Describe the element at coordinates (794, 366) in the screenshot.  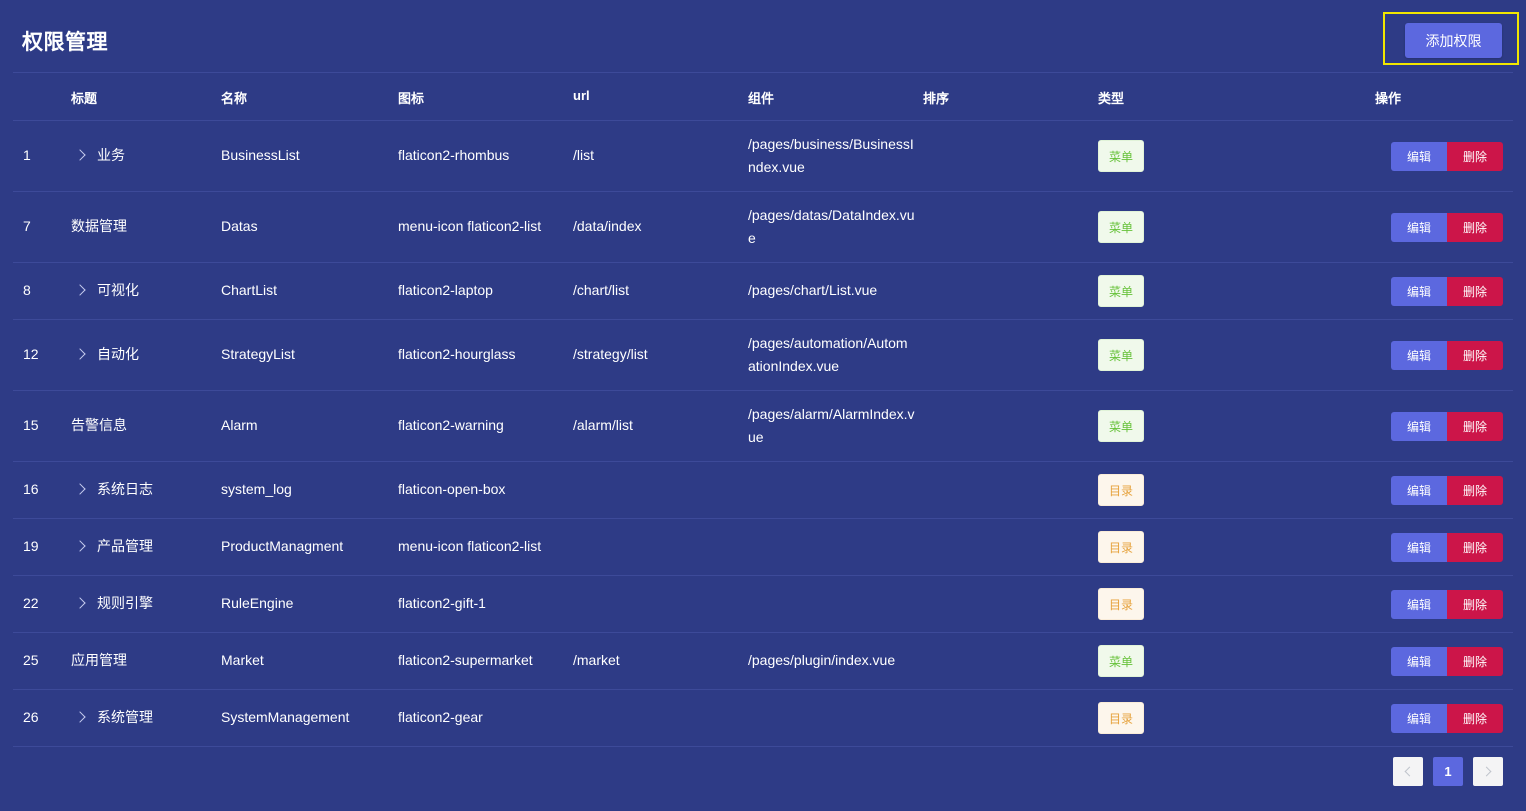
I see `row-component-line2: ationIndex.vue` at that location.